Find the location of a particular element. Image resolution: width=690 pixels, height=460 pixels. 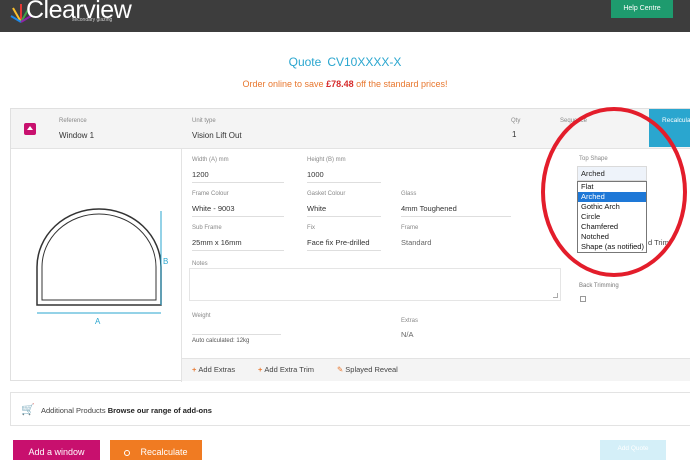

weight-label: Weight is located at coordinates (201, 316).